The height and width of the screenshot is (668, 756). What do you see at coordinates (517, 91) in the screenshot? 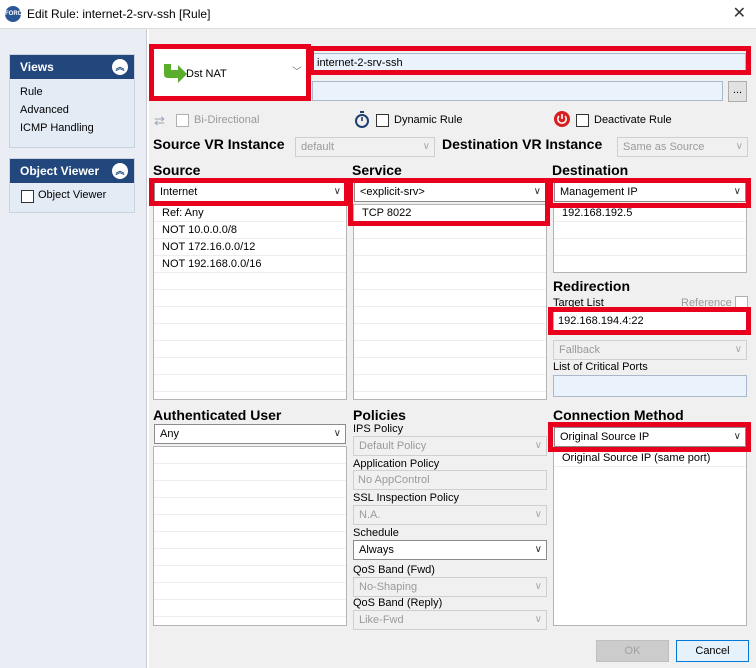
I see `rule-description-input` at bounding box center [517, 91].